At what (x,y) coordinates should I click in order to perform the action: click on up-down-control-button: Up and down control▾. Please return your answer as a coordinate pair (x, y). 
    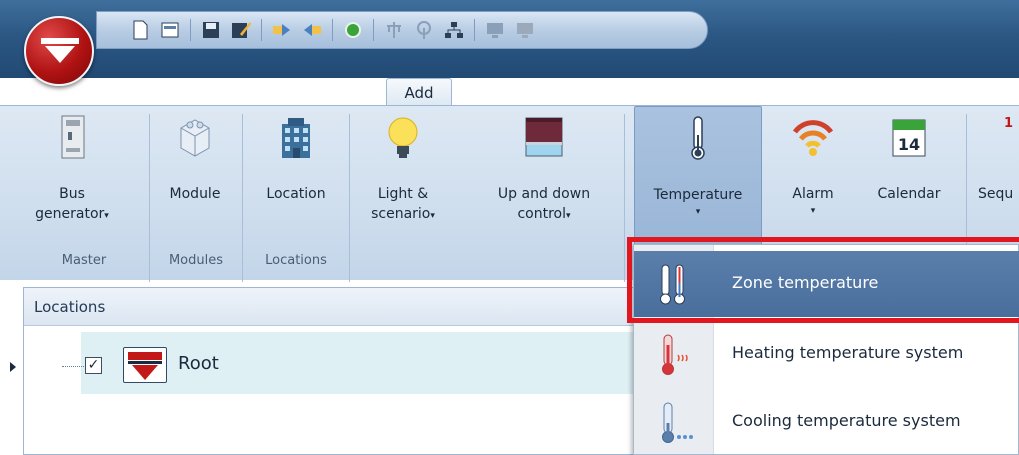
    Looking at the image, I should click on (544, 176).